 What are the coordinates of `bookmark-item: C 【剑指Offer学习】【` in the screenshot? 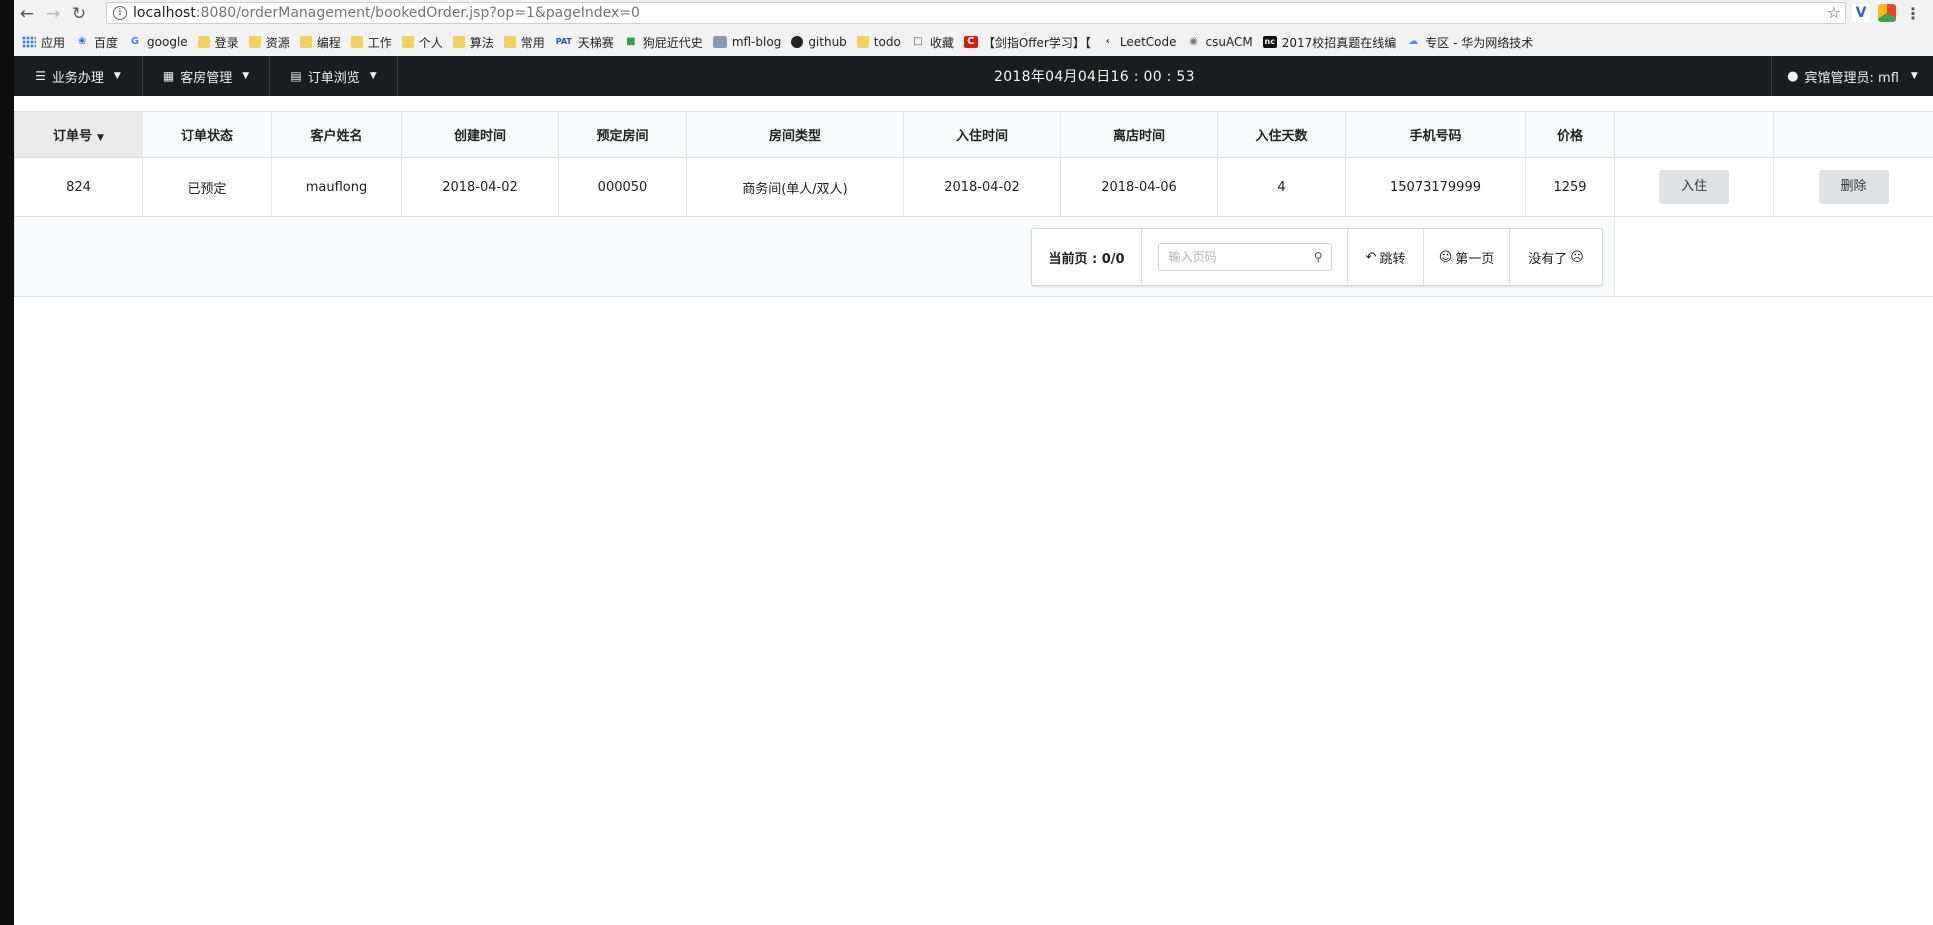 It's located at (1027, 42).